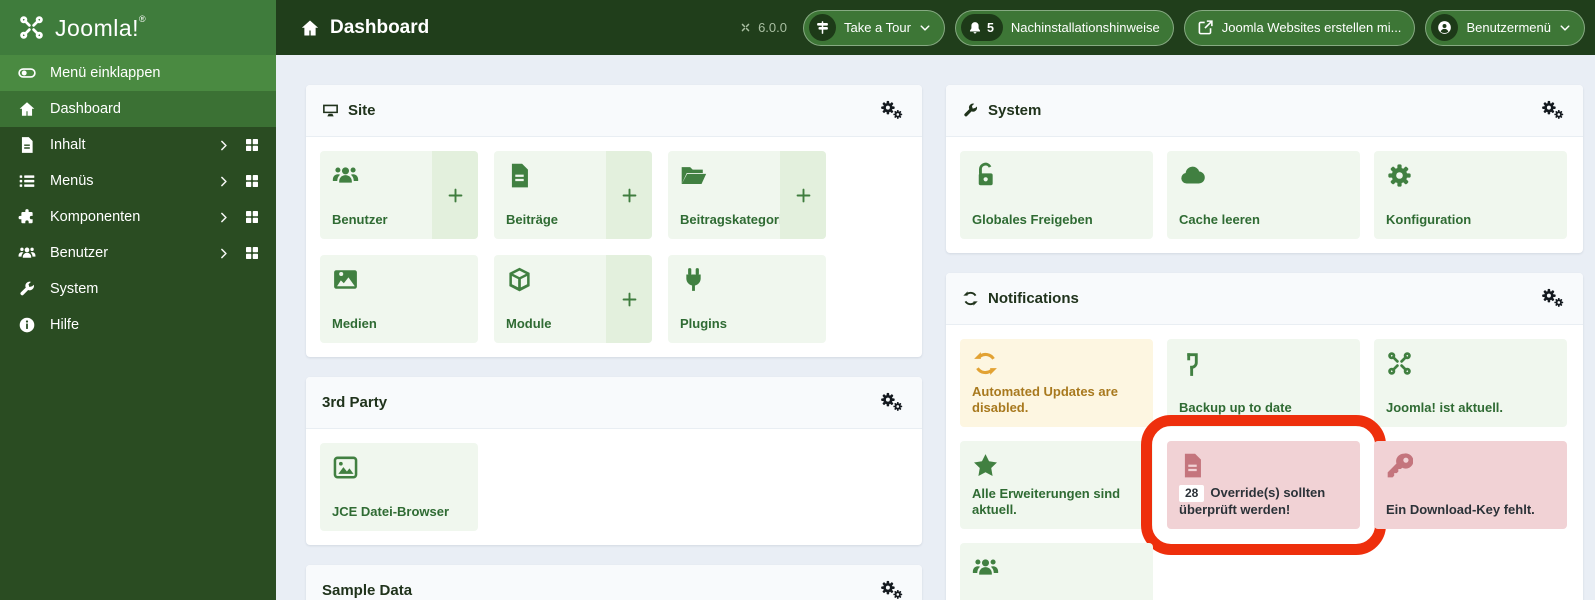 Image resolution: width=1595 pixels, height=600 pixels. I want to click on notification-count: 5, so click(990, 27).